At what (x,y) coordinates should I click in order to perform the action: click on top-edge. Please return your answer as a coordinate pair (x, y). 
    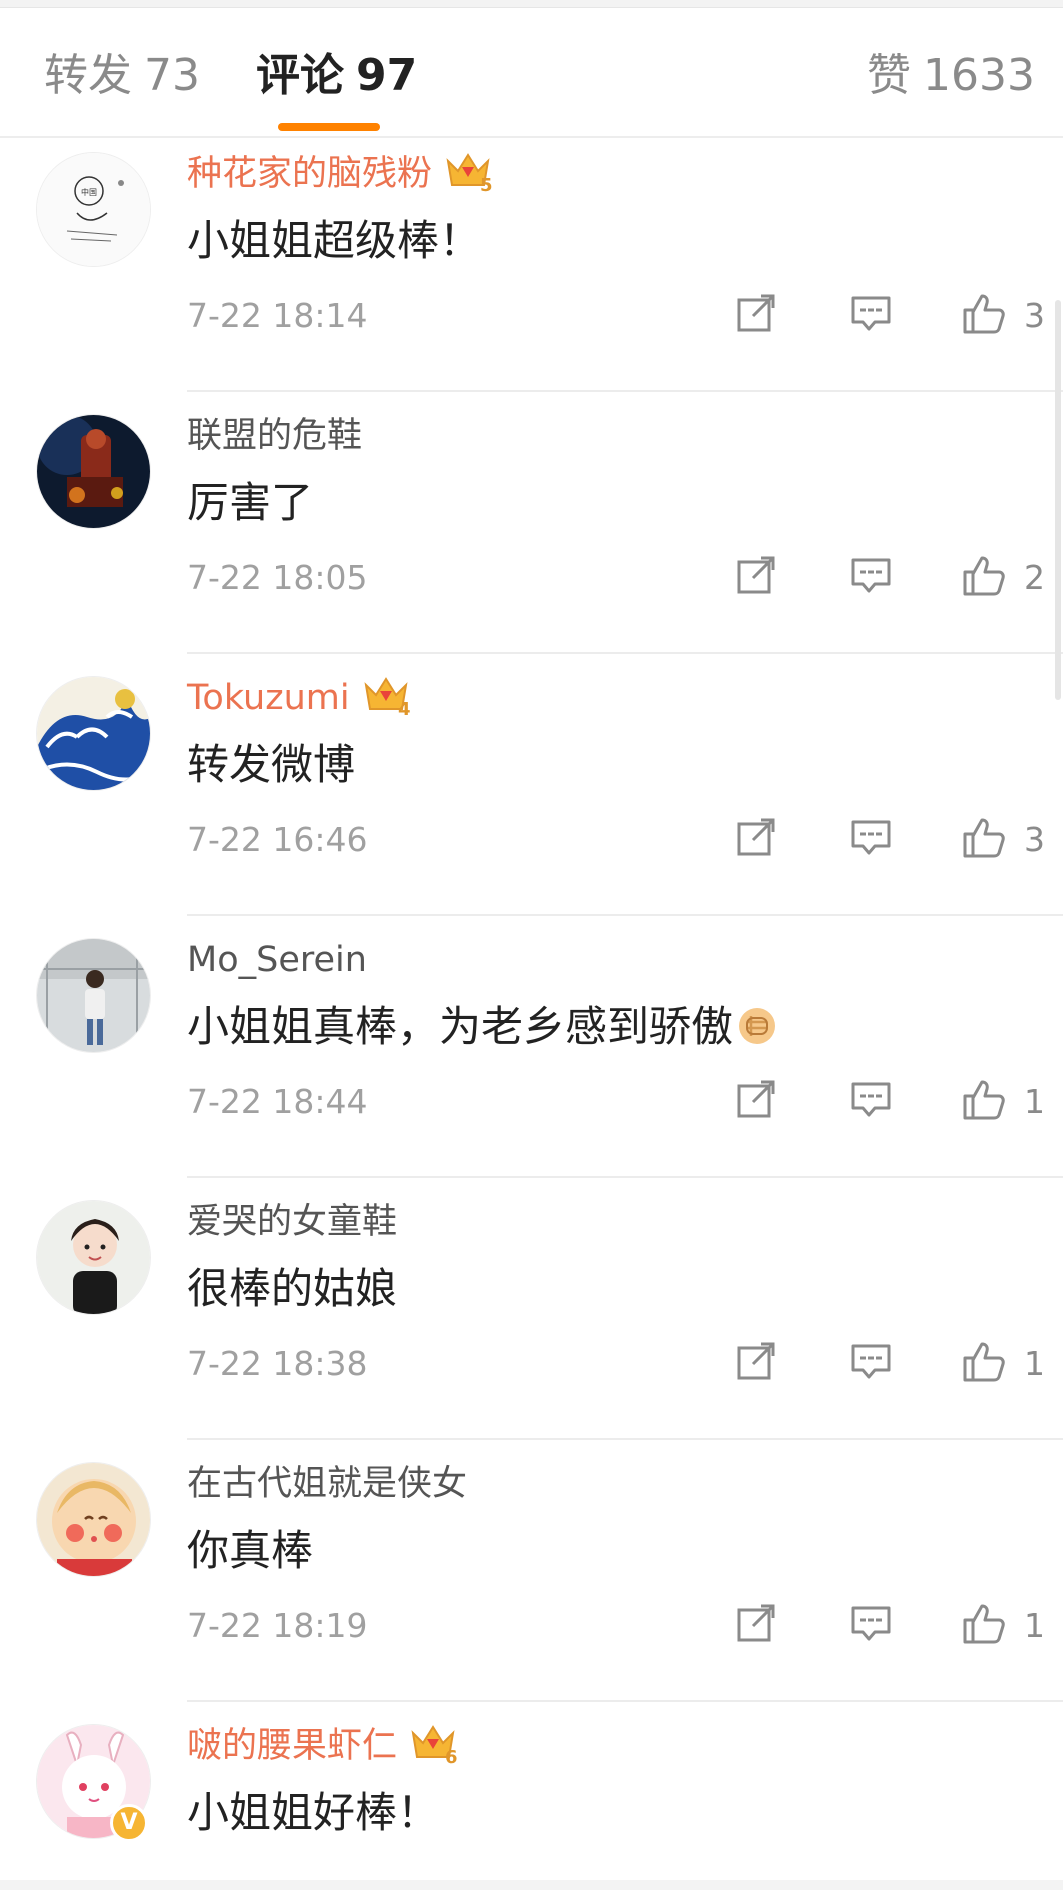
    Looking at the image, I should click on (531, 4).